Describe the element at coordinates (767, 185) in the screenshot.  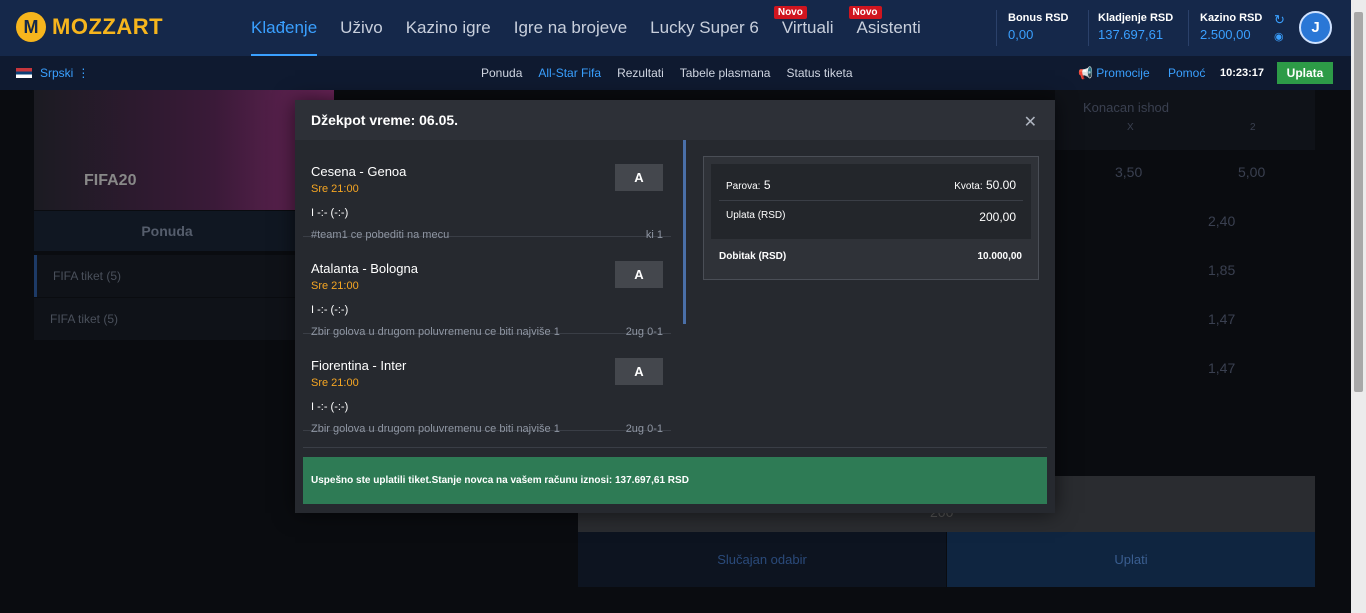
I see `pairs-value: 5` at that location.